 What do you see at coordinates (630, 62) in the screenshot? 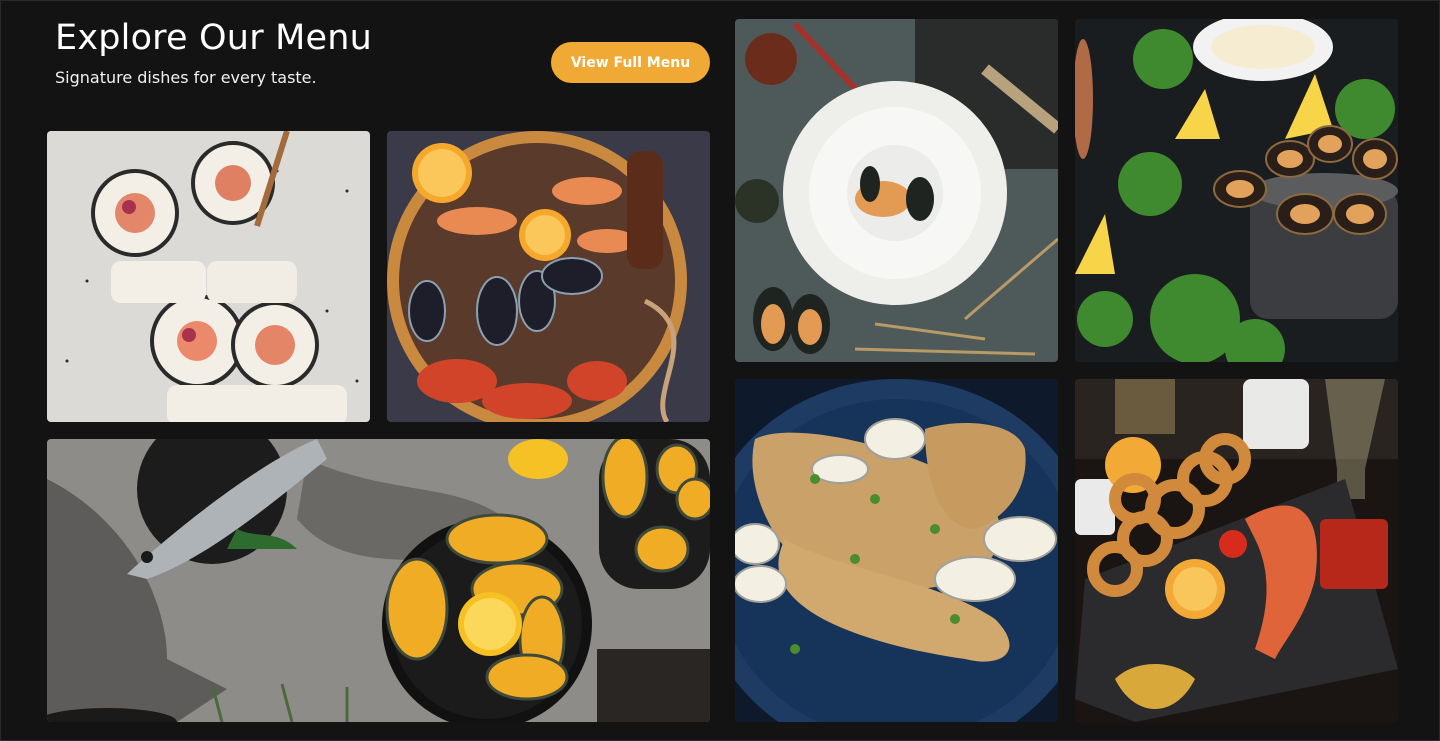
I see `view-full-menu-button: View Full Menu` at bounding box center [630, 62].